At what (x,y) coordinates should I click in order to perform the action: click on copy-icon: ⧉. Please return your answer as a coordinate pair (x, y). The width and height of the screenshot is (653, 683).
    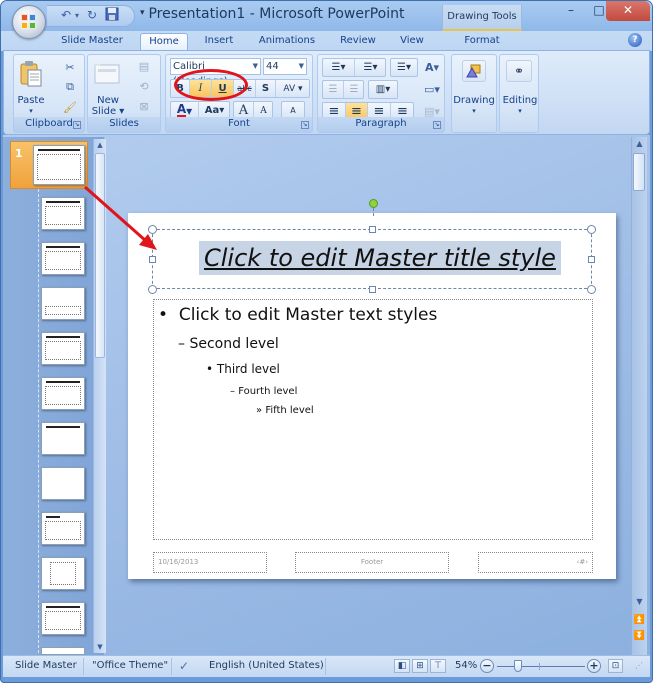
    Looking at the image, I should click on (70, 87).